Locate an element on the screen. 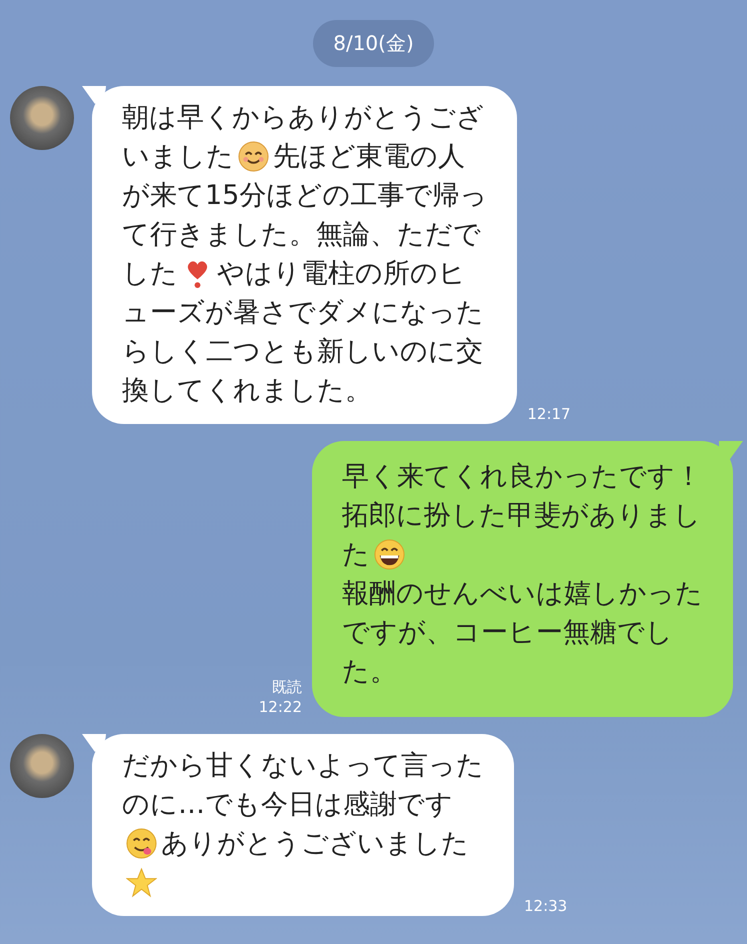 The width and height of the screenshot is (747, 944). message-text: 報酬のせんべいは嬉しかった is located at coordinates (522, 594).